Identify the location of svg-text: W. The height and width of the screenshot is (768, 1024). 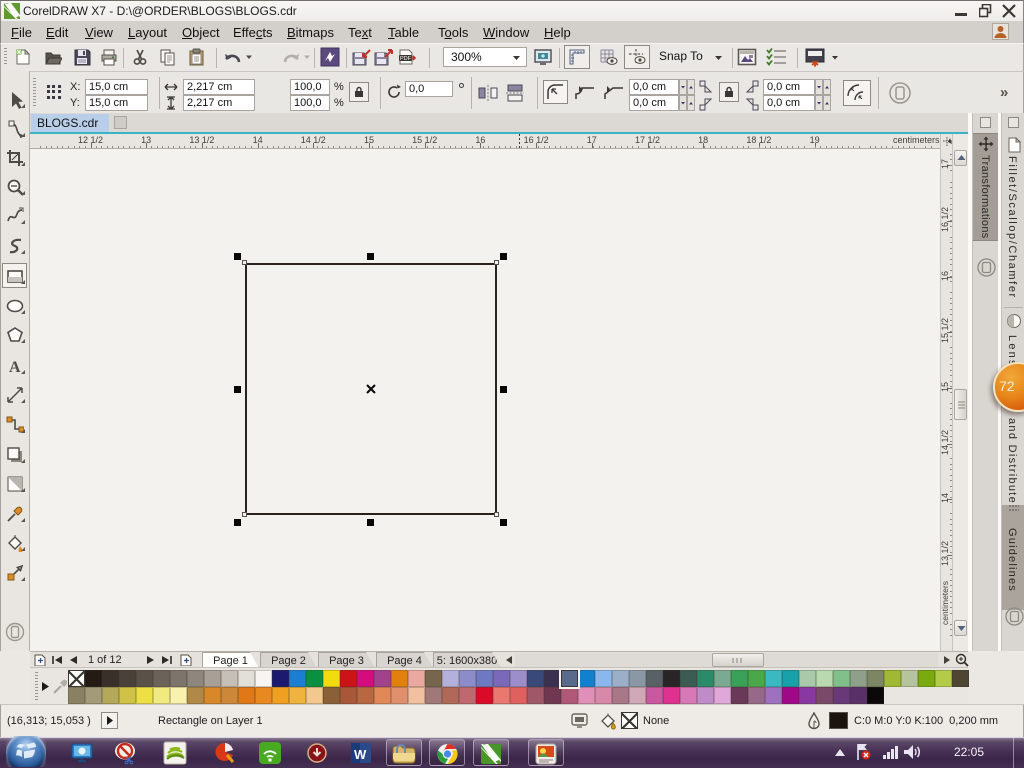
(360, 754).